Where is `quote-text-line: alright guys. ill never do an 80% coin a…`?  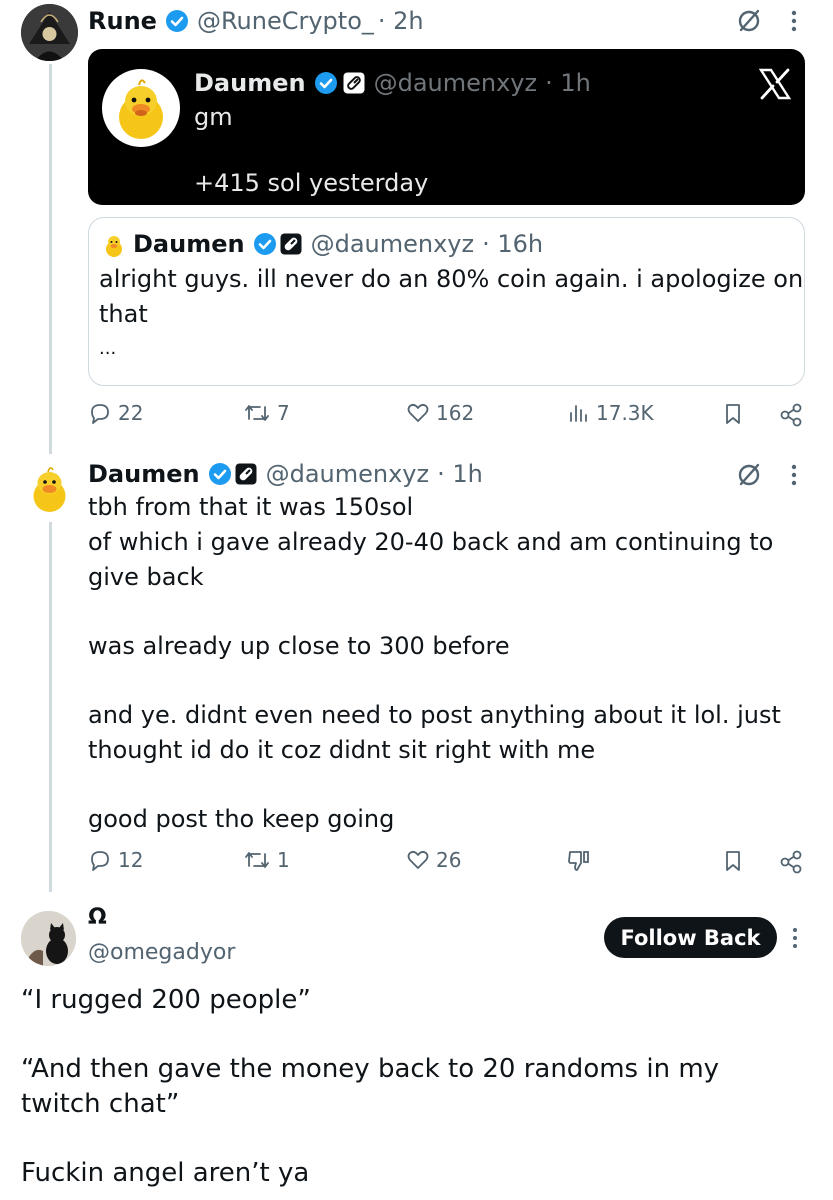
quote-text-line: alright guys. ill never do an 80% coin a… is located at coordinates (451, 279).